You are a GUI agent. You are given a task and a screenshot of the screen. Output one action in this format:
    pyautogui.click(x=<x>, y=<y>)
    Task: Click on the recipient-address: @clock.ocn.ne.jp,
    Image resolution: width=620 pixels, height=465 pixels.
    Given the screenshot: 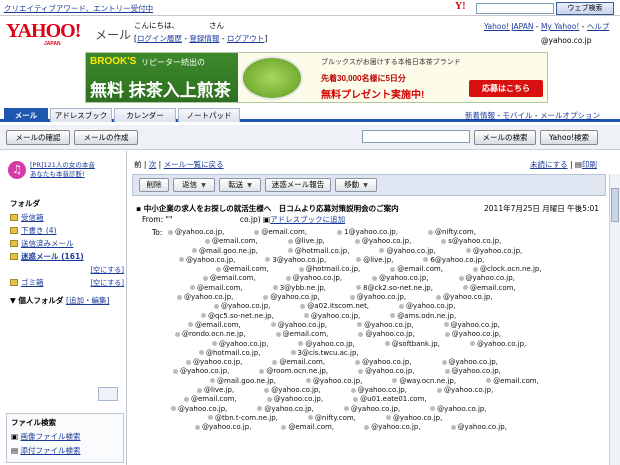 What is the action you would take?
    pyautogui.click(x=507, y=269)
    